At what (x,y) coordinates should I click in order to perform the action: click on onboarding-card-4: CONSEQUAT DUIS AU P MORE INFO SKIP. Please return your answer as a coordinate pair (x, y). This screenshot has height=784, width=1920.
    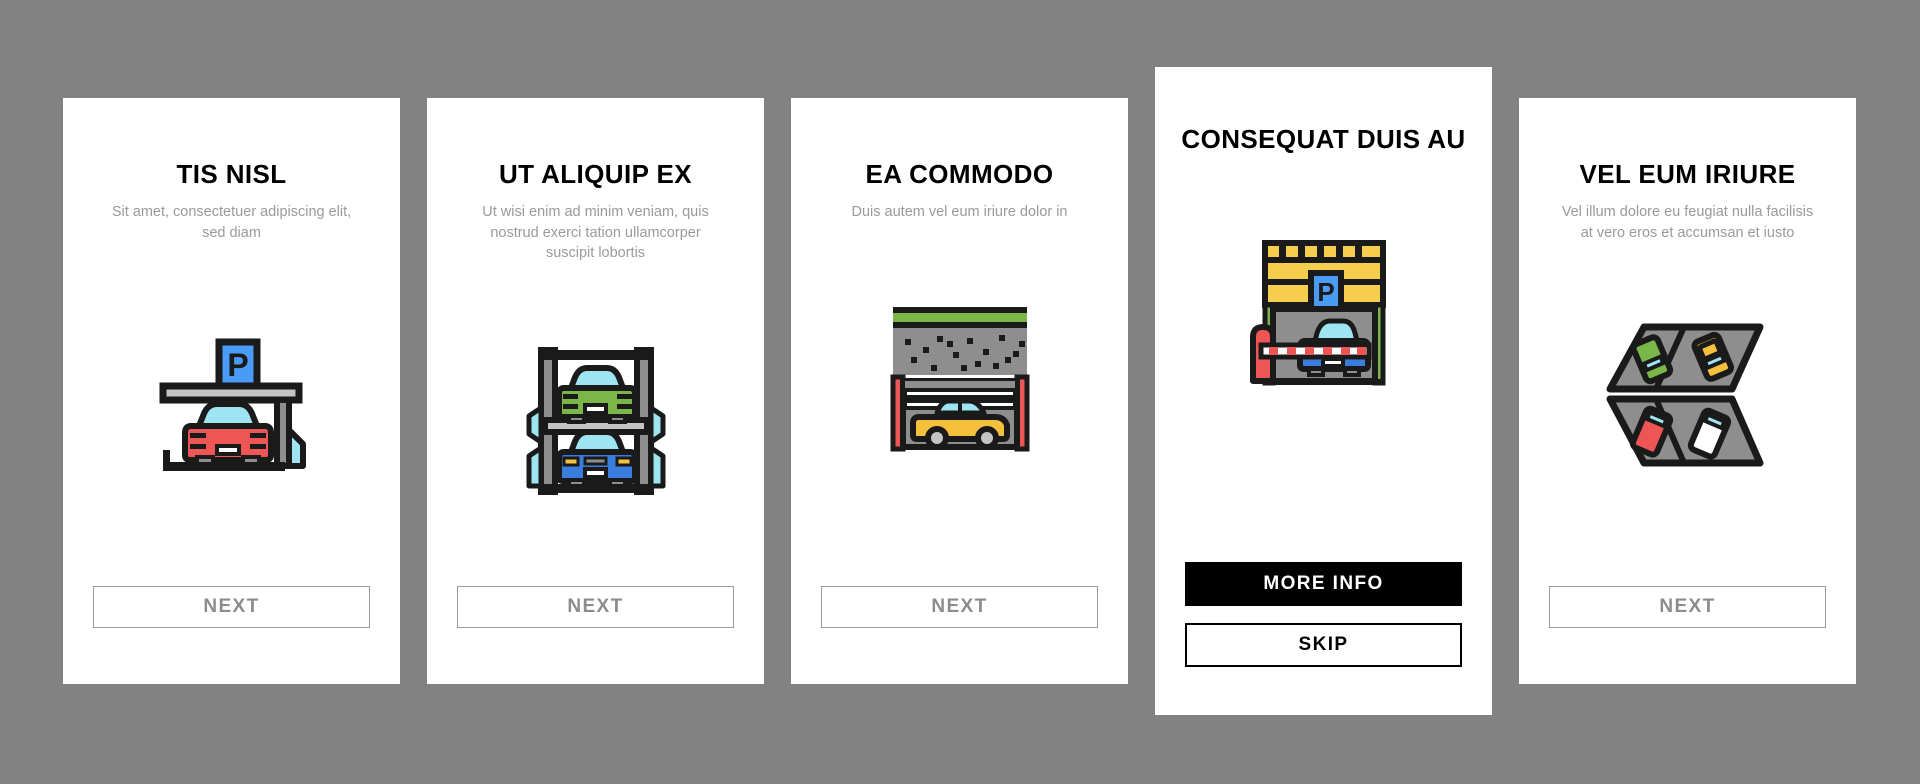
    Looking at the image, I should click on (1323, 391).